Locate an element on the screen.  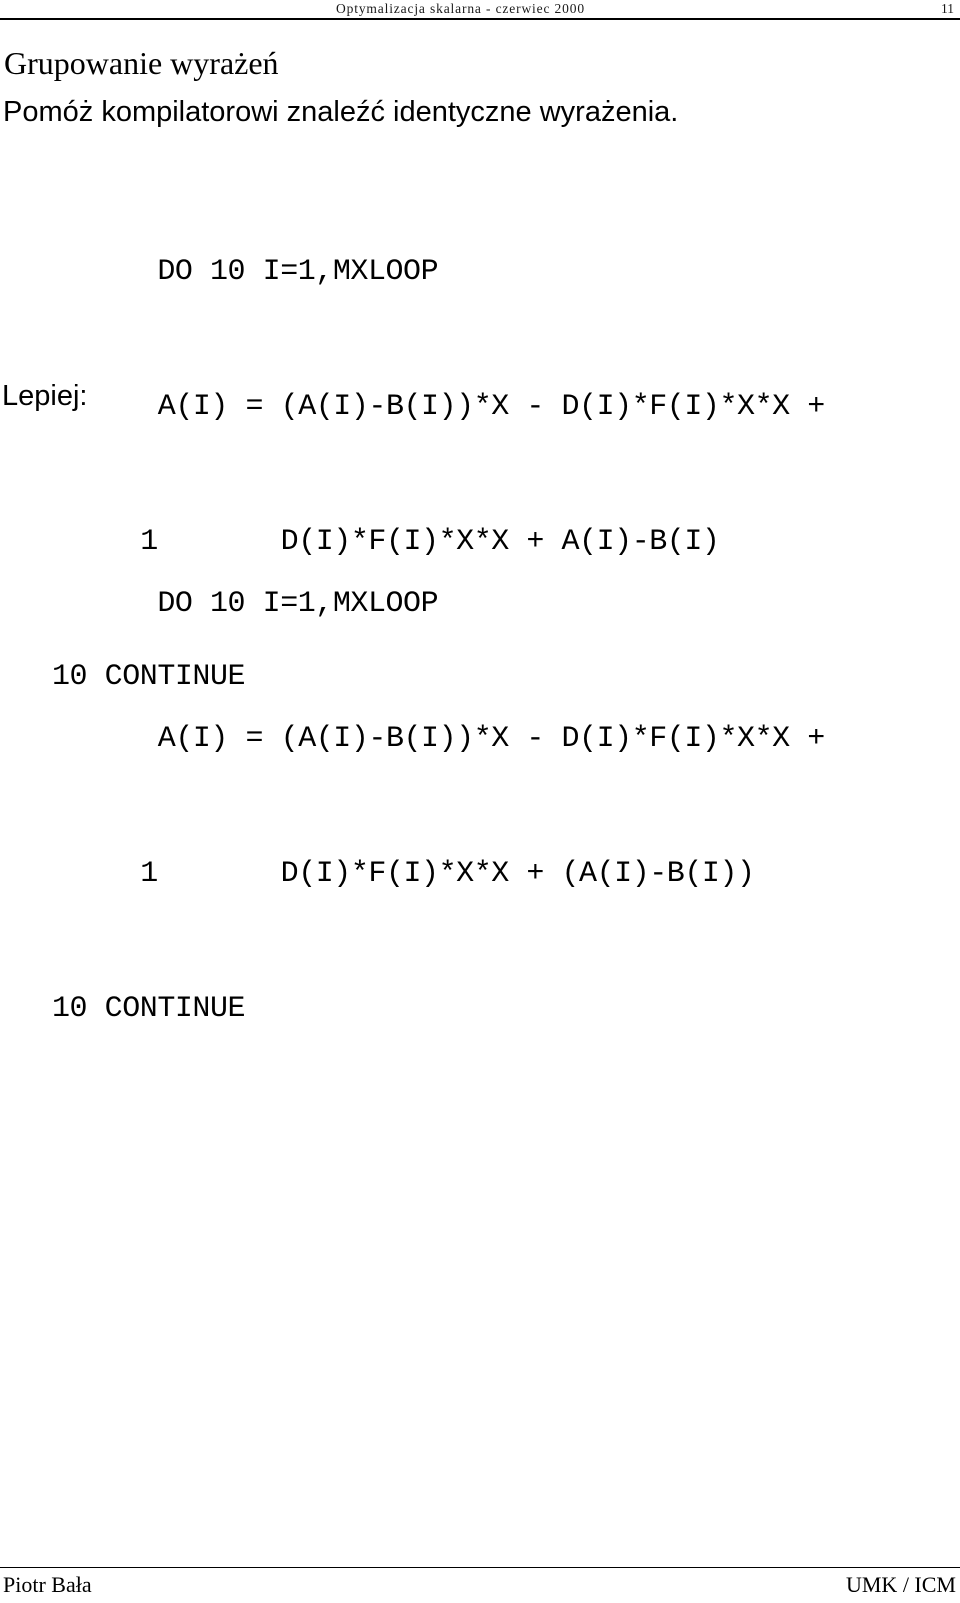
header-rule is located at coordinates (480, 19).